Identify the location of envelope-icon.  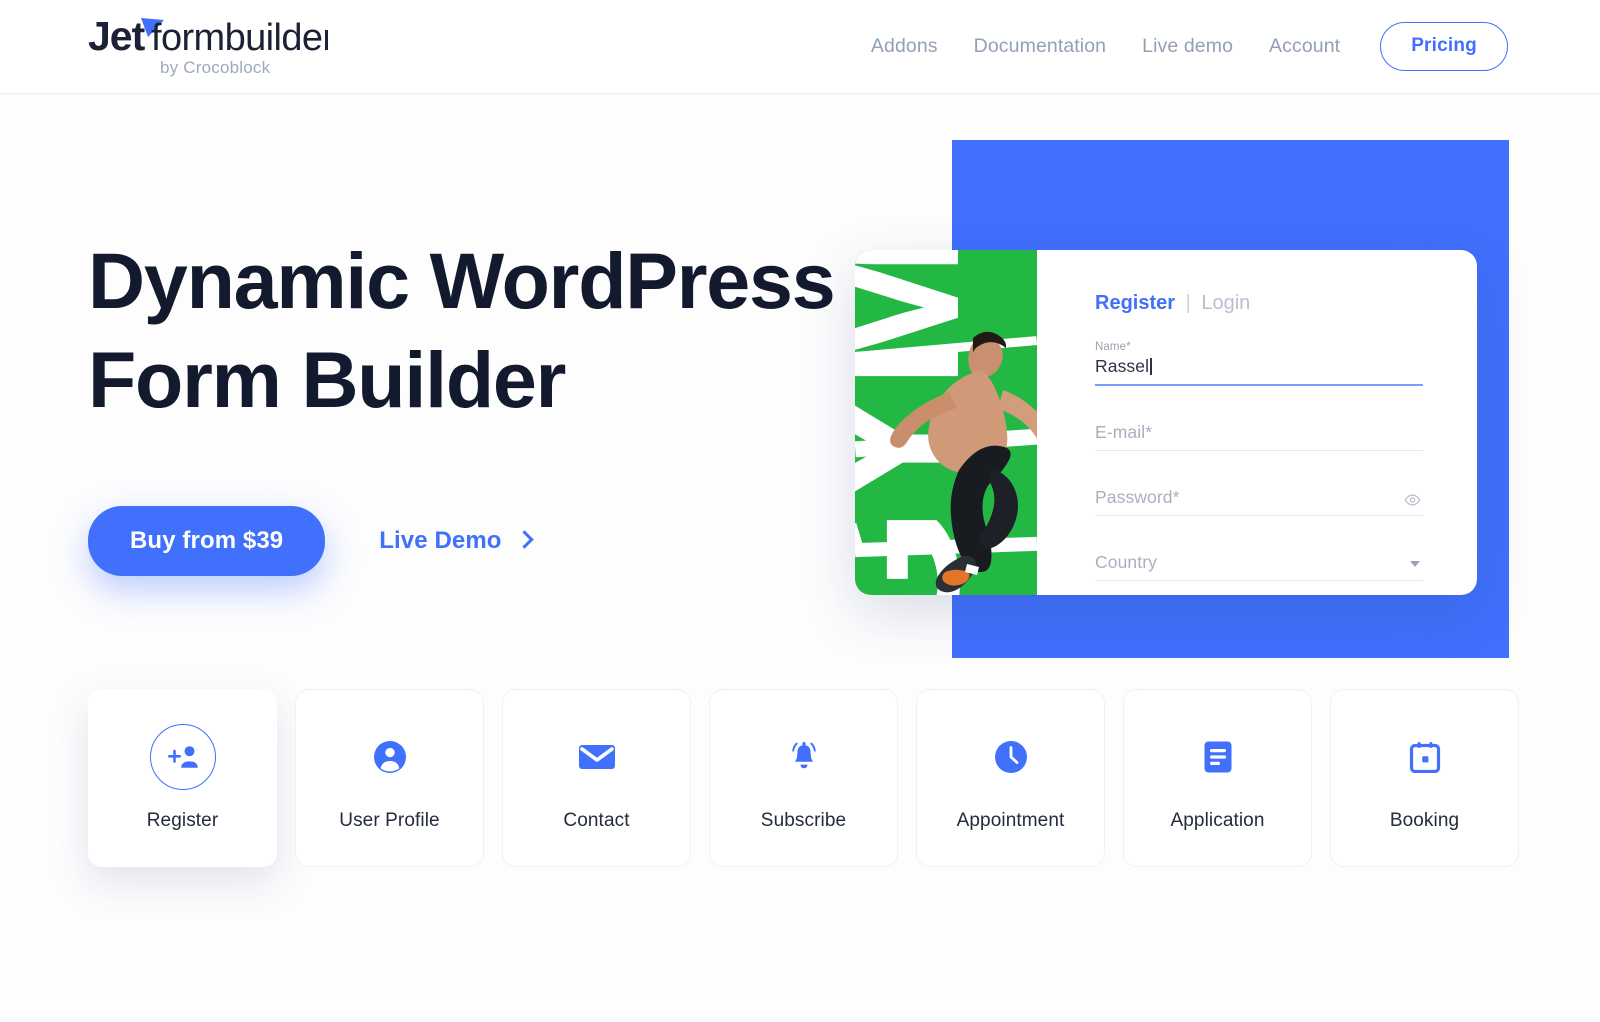
(596, 757).